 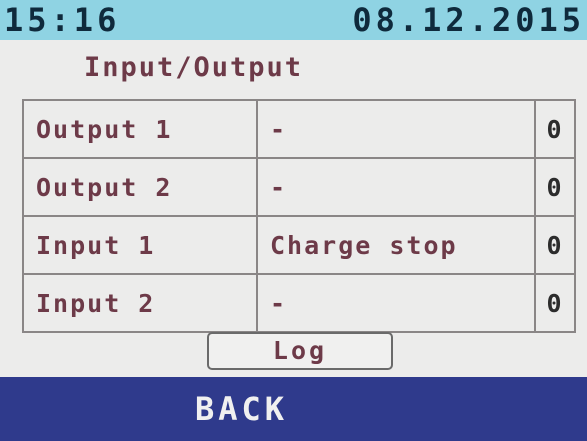 What do you see at coordinates (194, 67) in the screenshot?
I see `page-title: Input/Output` at bounding box center [194, 67].